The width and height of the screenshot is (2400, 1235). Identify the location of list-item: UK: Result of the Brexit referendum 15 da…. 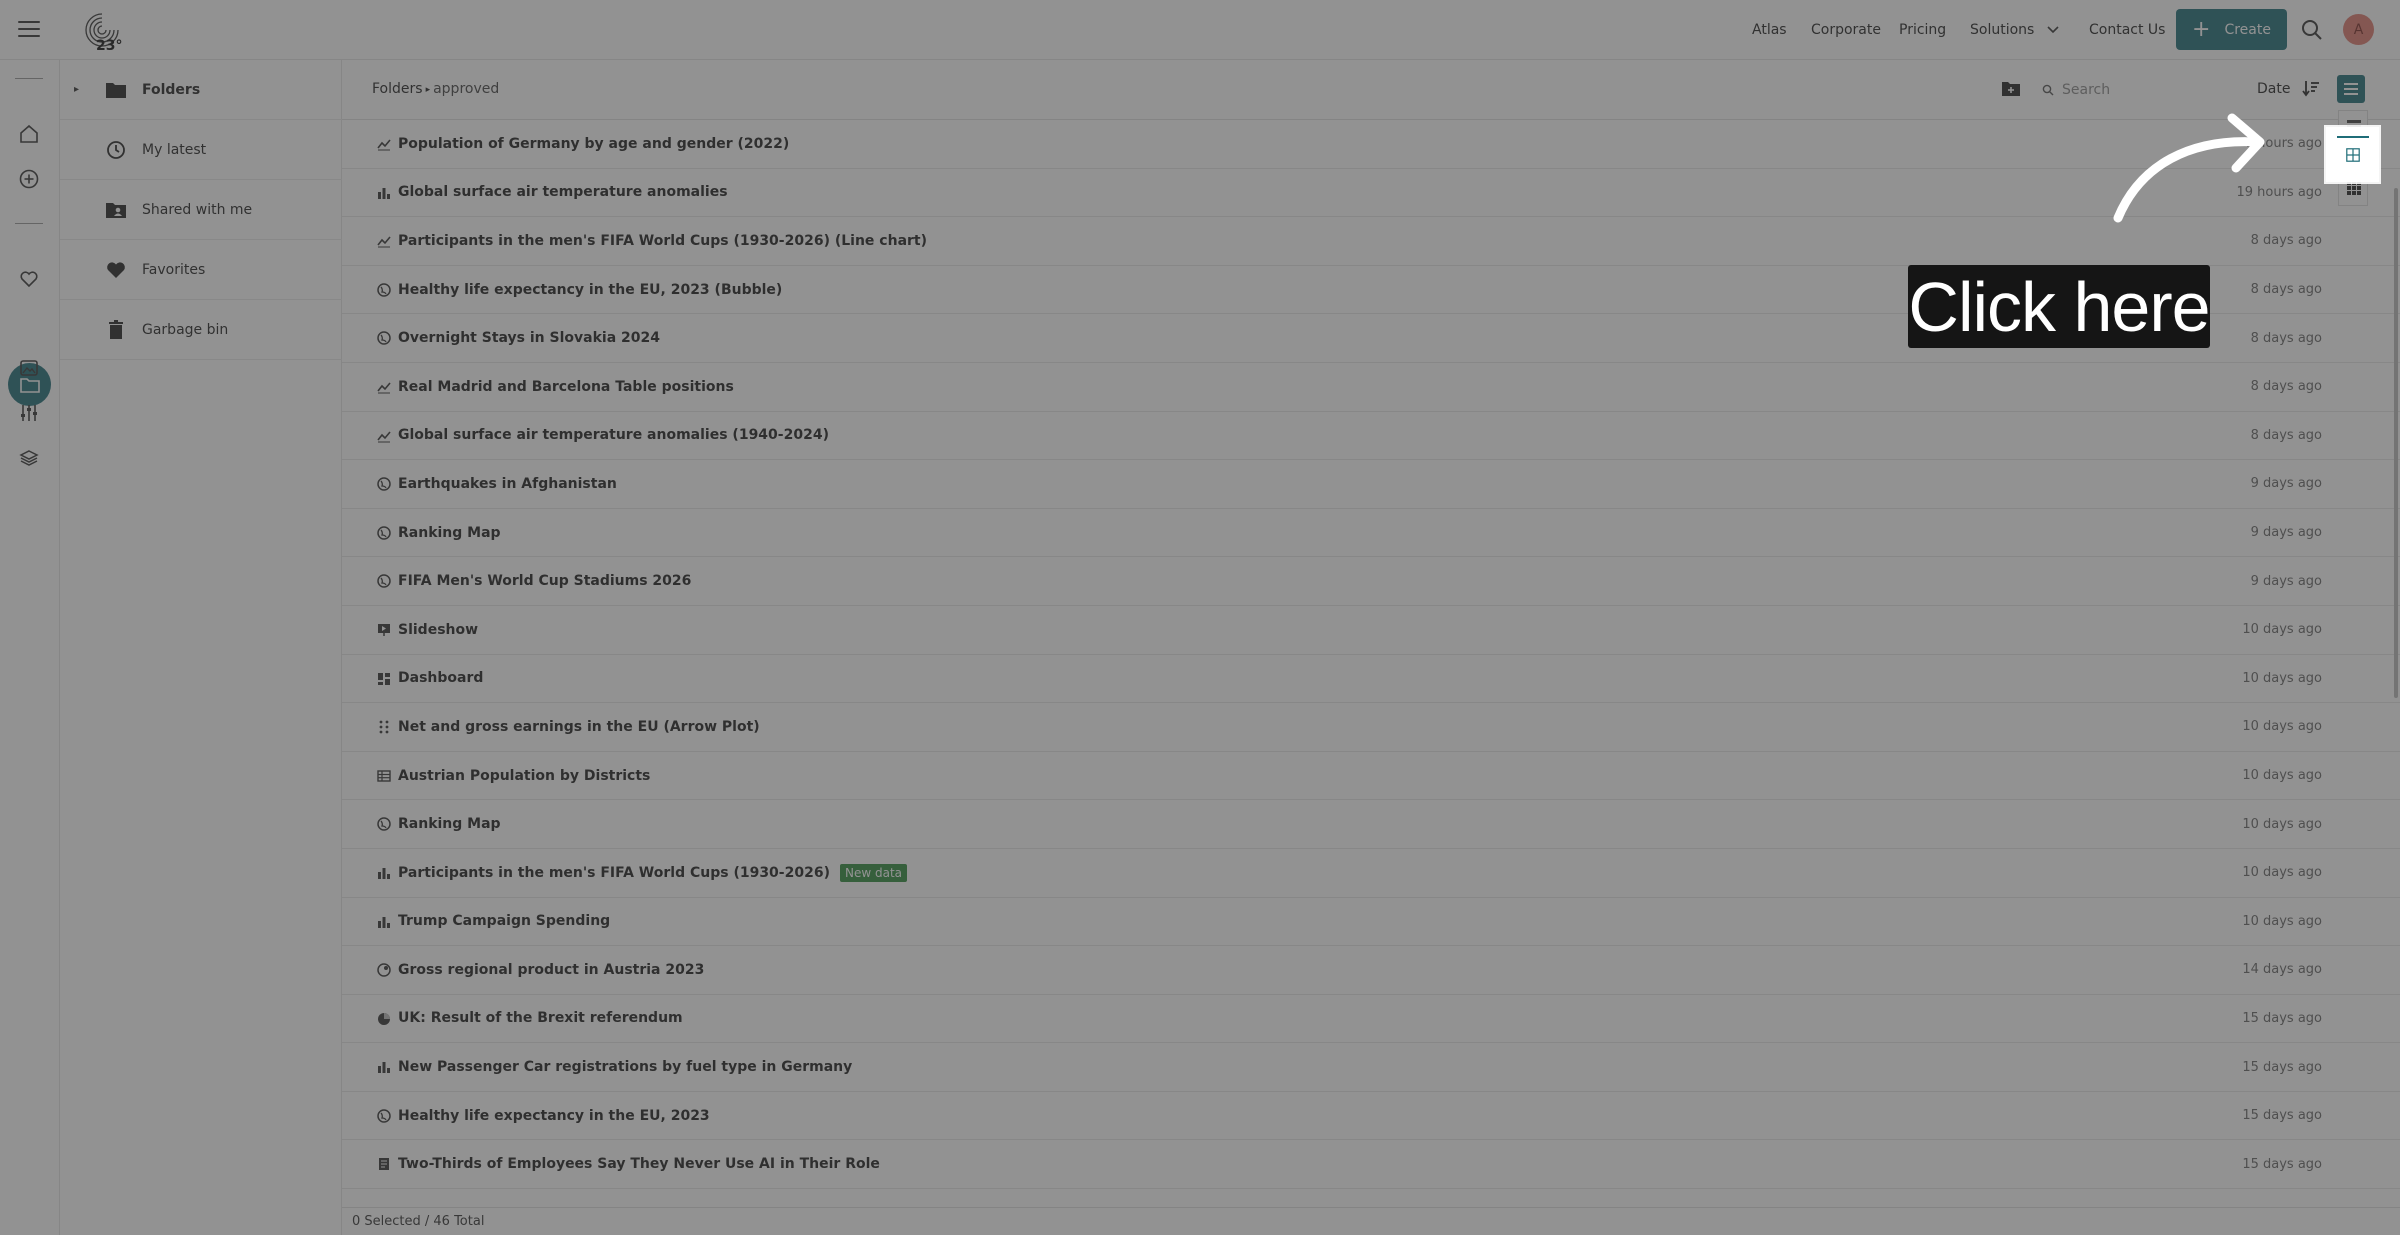
(1371, 1019).